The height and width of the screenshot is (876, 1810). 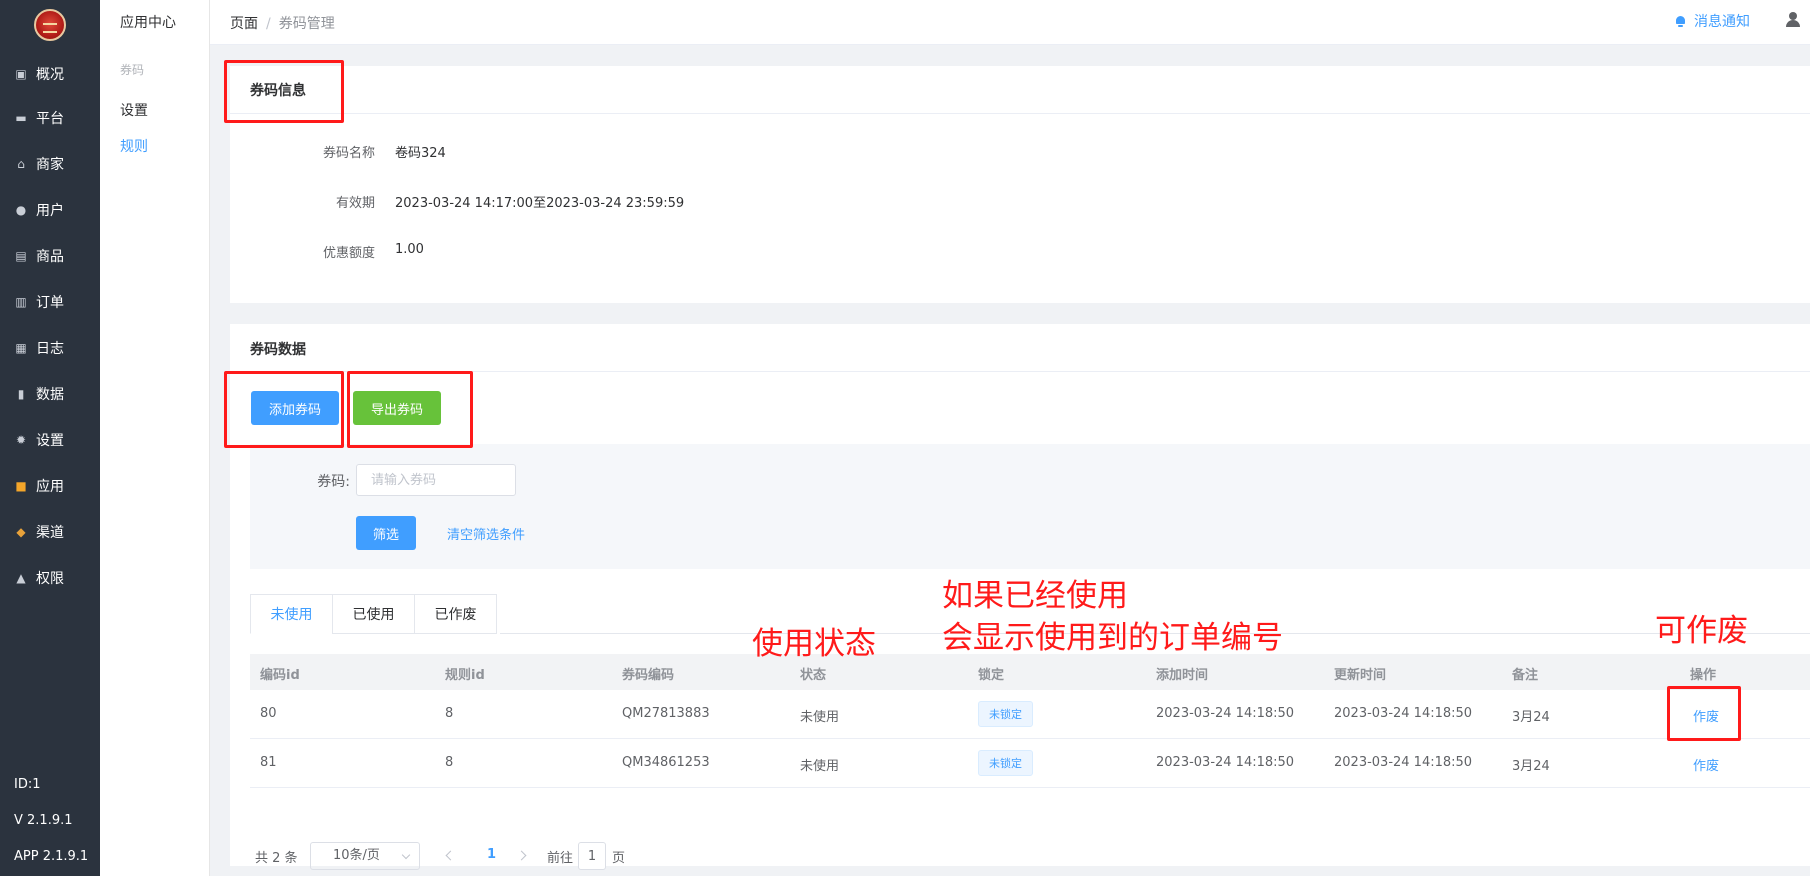 I want to click on goods-icon: ▤, so click(x=21, y=256).